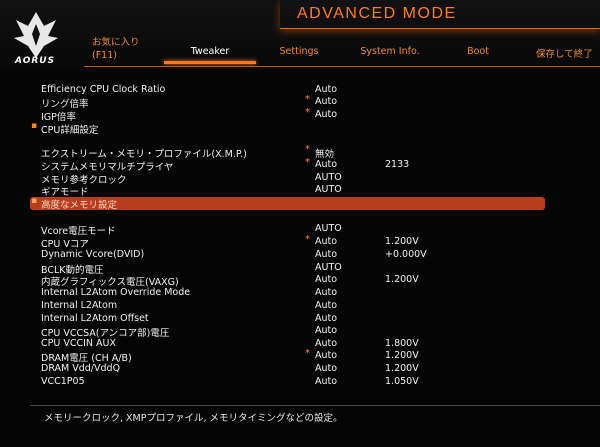  Describe the element at coordinates (299, 51) in the screenshot. I see `tab-settings: Settings` at that location.